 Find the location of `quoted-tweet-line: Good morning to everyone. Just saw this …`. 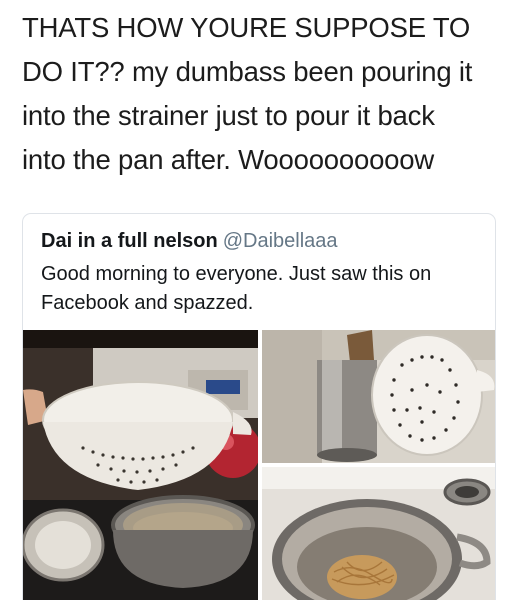

quoted-tweet-line: Good morning to everyone. Just saw this … is located at coordinates (236, 274).